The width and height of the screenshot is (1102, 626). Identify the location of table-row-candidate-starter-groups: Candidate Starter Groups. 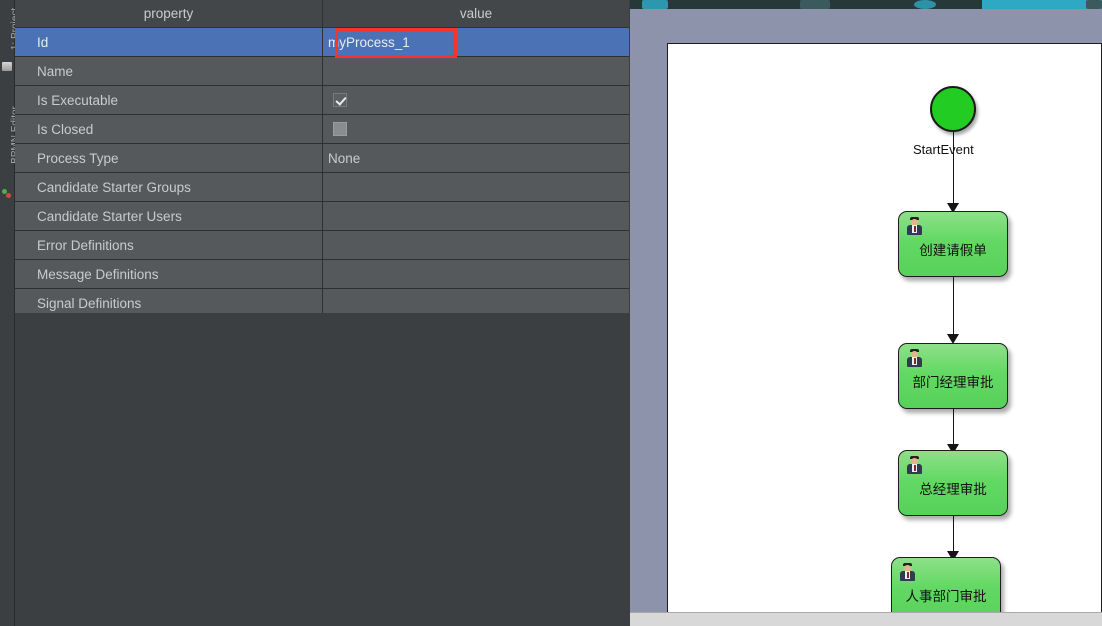
(322, 187).